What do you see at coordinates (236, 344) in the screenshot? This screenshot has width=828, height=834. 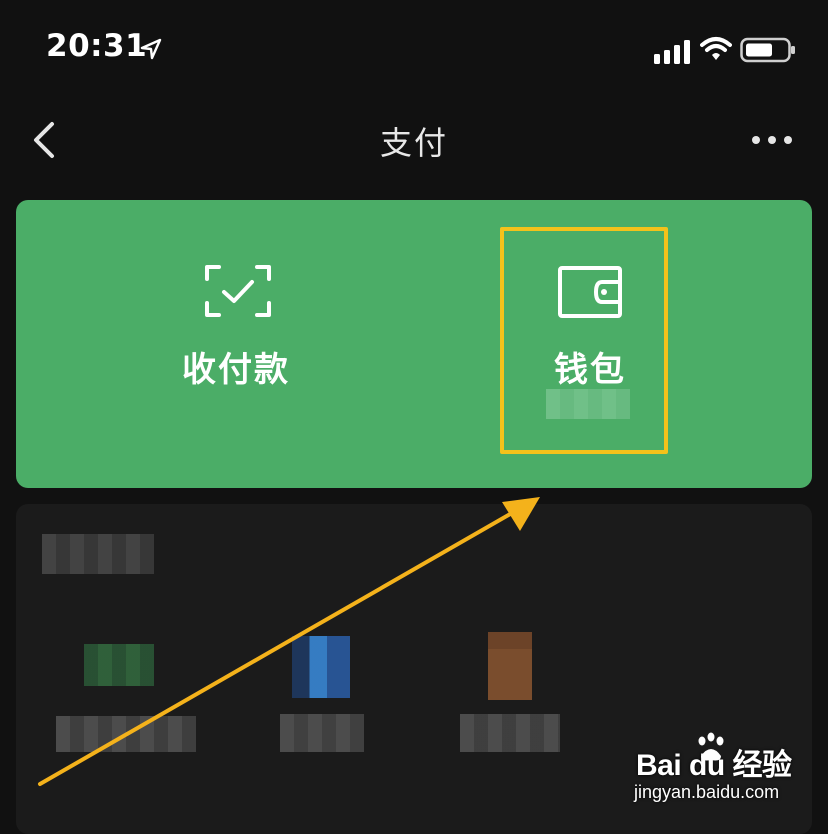 I see `receive-pay-button: 收付款` at bounding box center [236, 344].